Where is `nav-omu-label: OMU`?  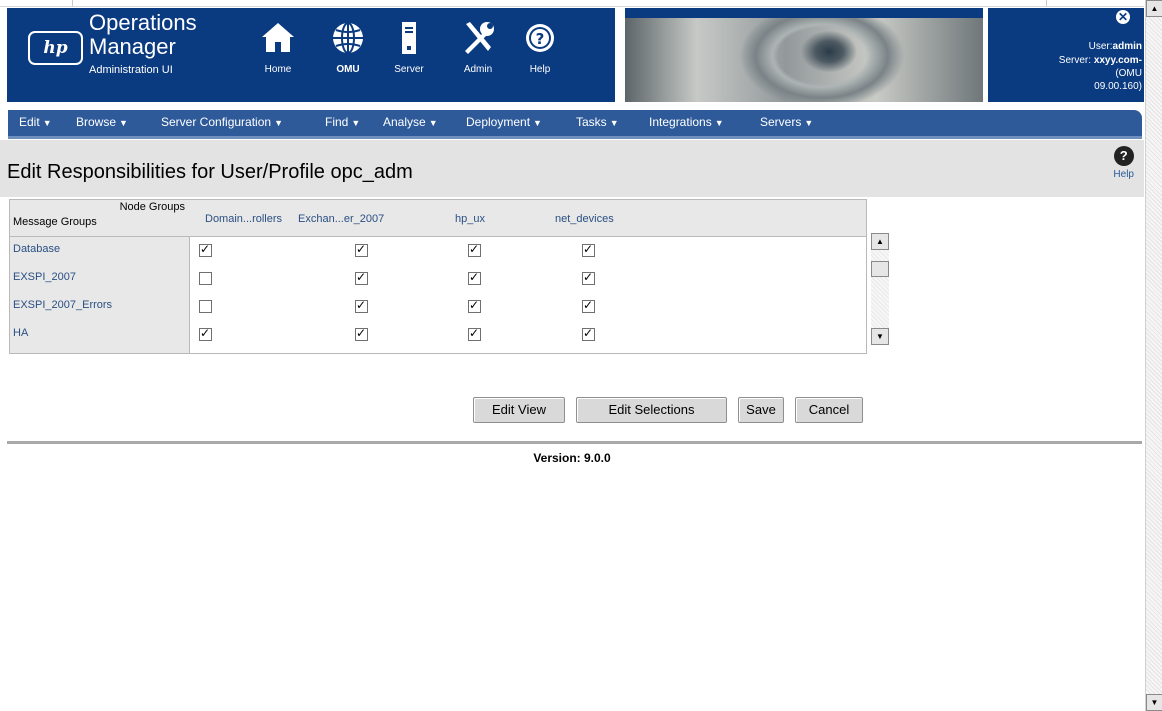
nav-omu-label: OMU is located at coordinates (348, 69).